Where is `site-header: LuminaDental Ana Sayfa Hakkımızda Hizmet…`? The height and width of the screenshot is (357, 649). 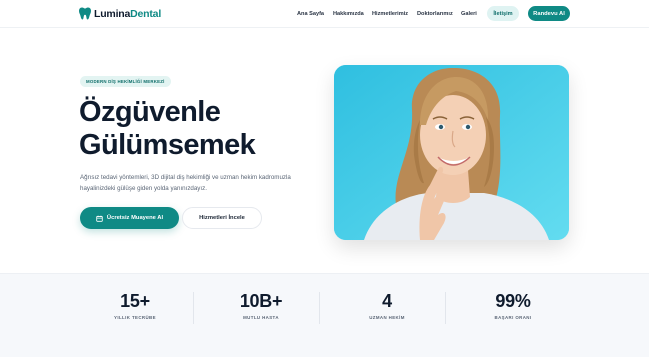 site-header: LuminaDental Ana Sayfa Hakkımızda Hizmet… is located at coordinates (324, 14).